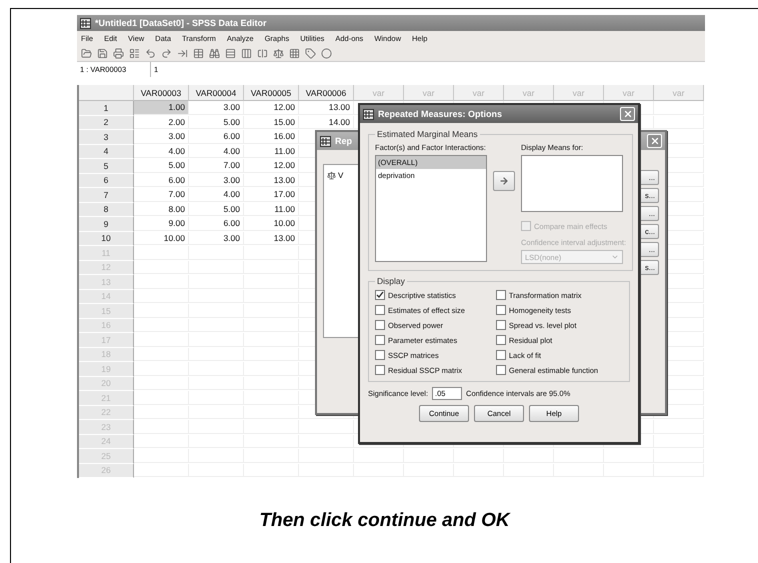 The image size is (758, 563). Describe the element at coordinates (181, 23) in the screenshot. I see `window-title: *Untitled1 [DataSet0] - SPSS Data Editor` at that location.